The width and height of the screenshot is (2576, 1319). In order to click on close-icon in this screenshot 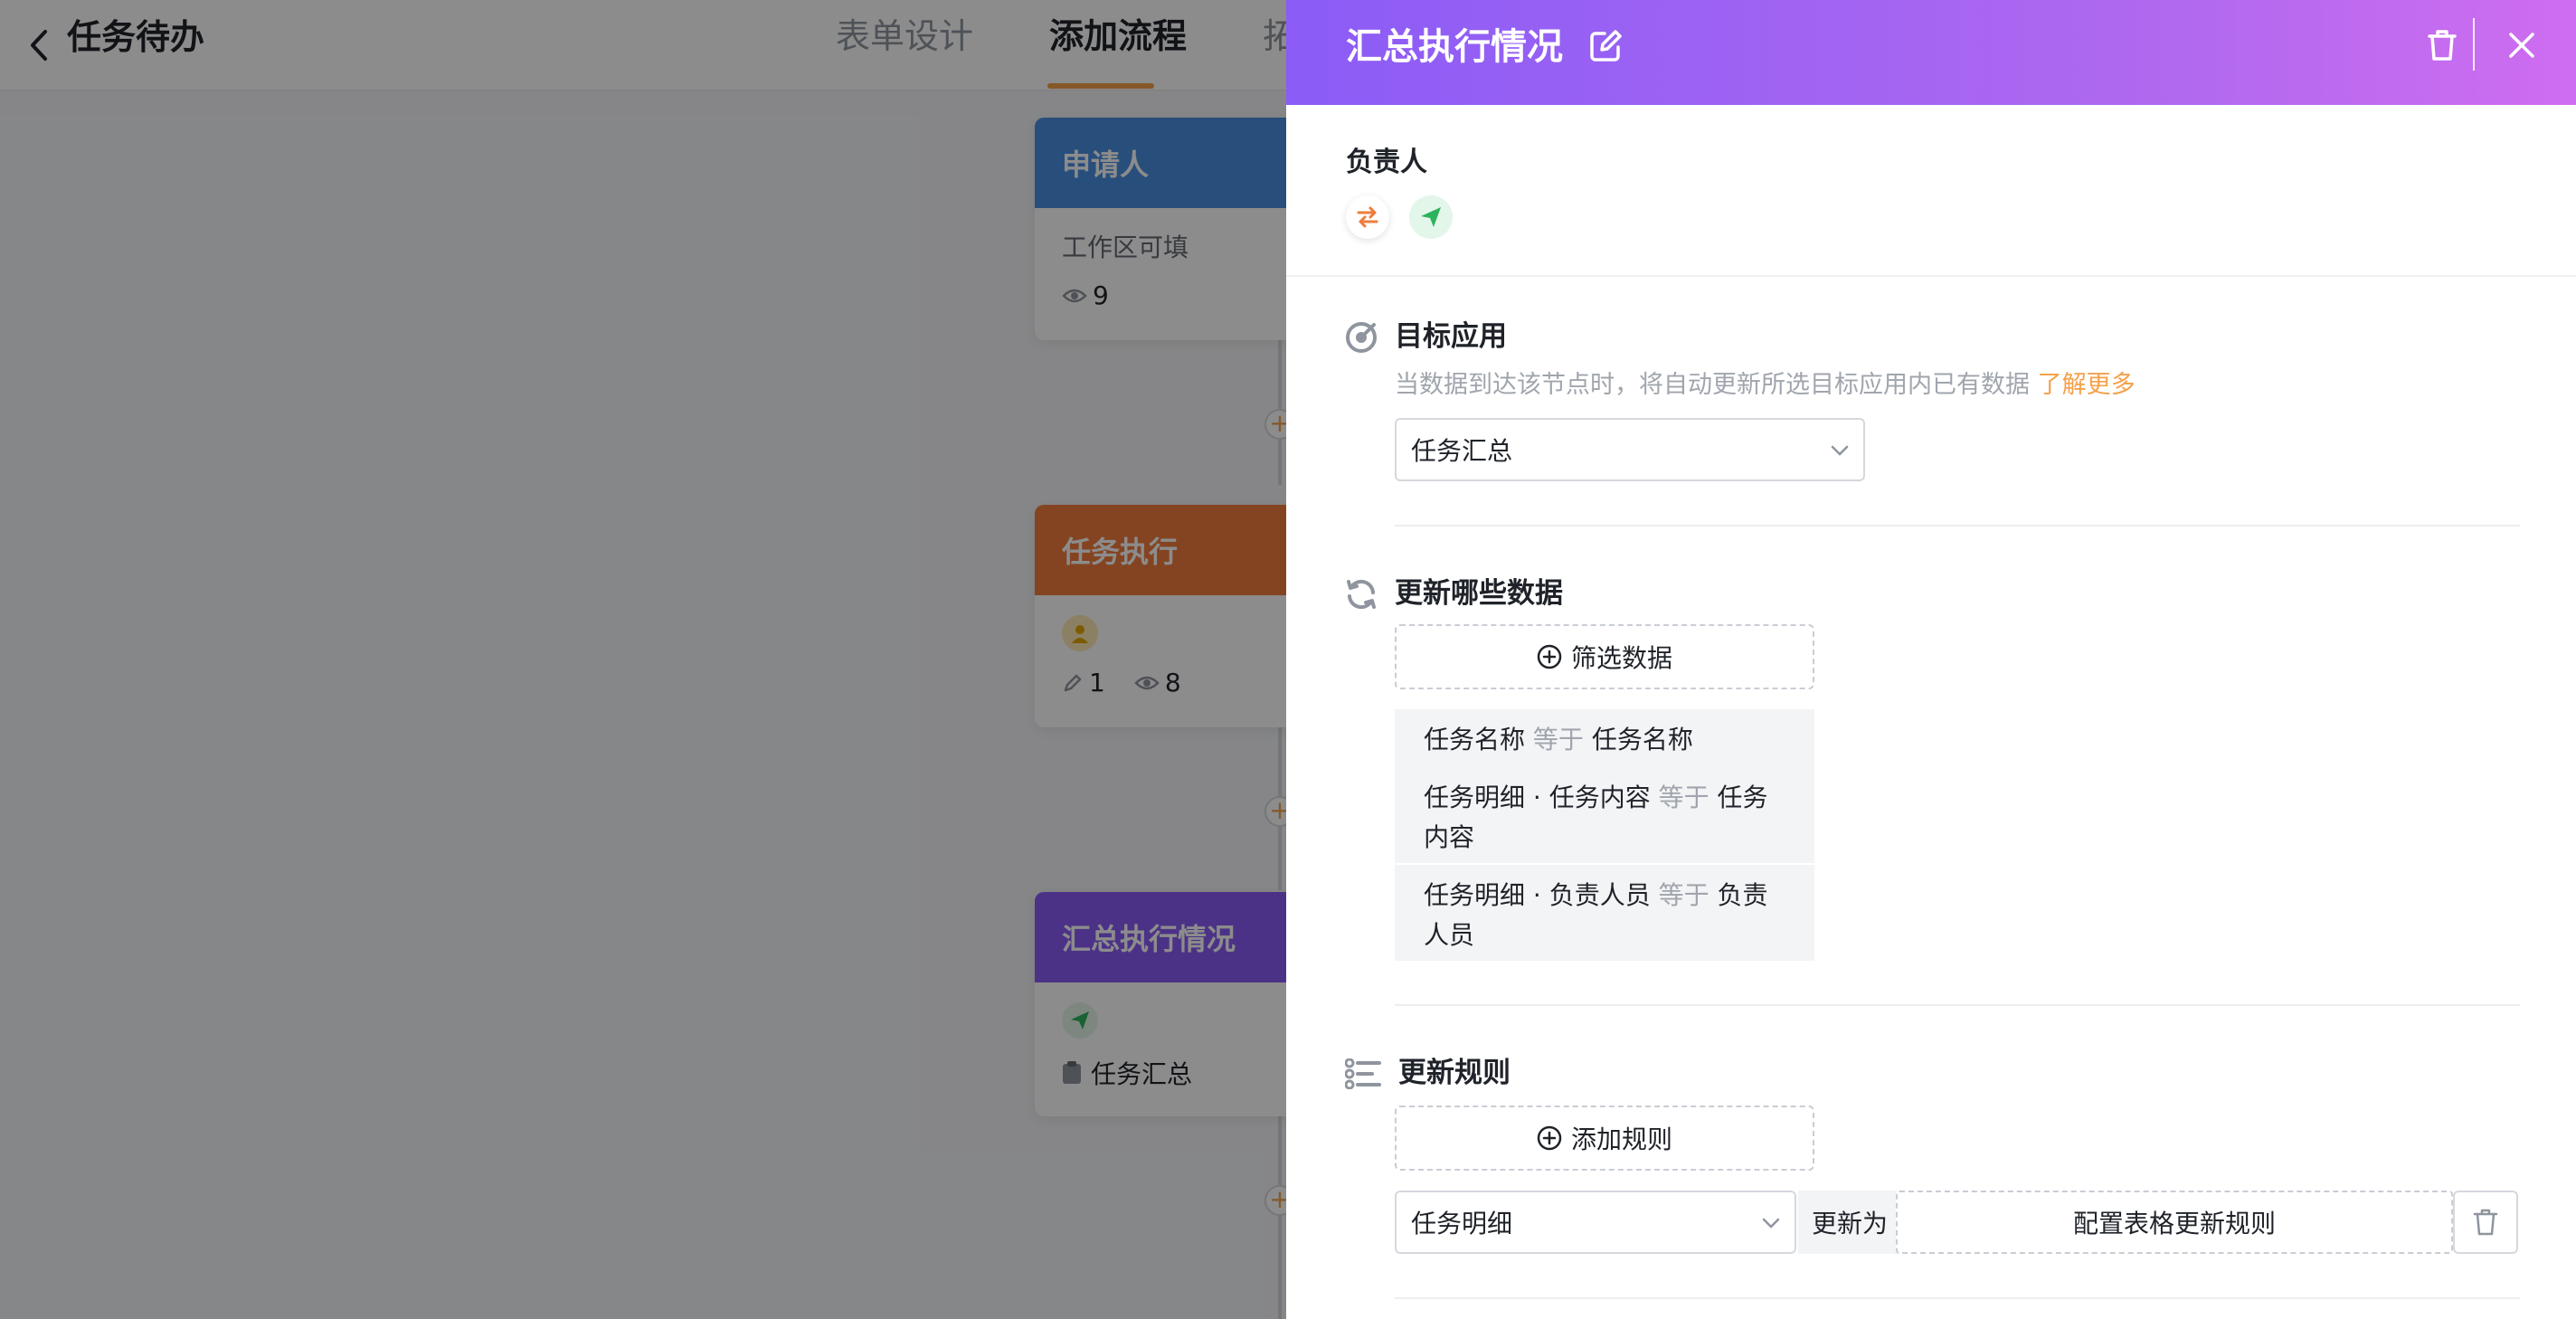, I will do `click(2521, 45)`.